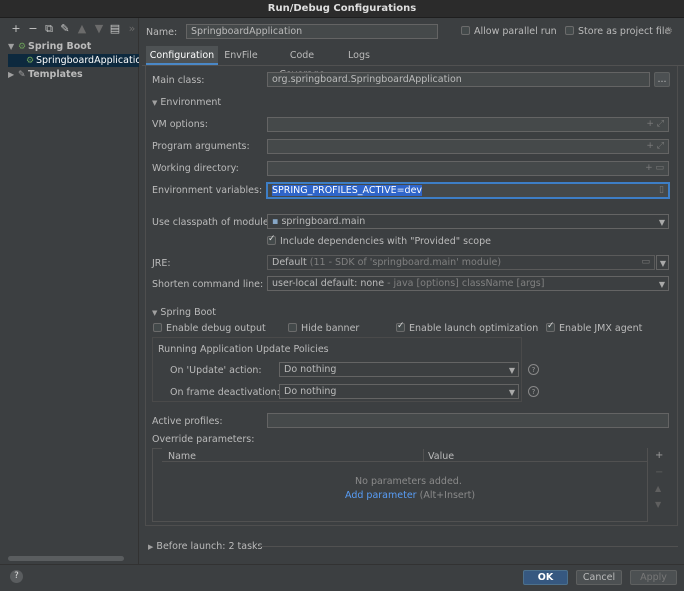 Image resolution: width=684 pixels, height=591 pixels. Describe the element at coordinates (617, 31) in the screenshot. I see `store-as-file-checkbox: Store as project file` at that location.